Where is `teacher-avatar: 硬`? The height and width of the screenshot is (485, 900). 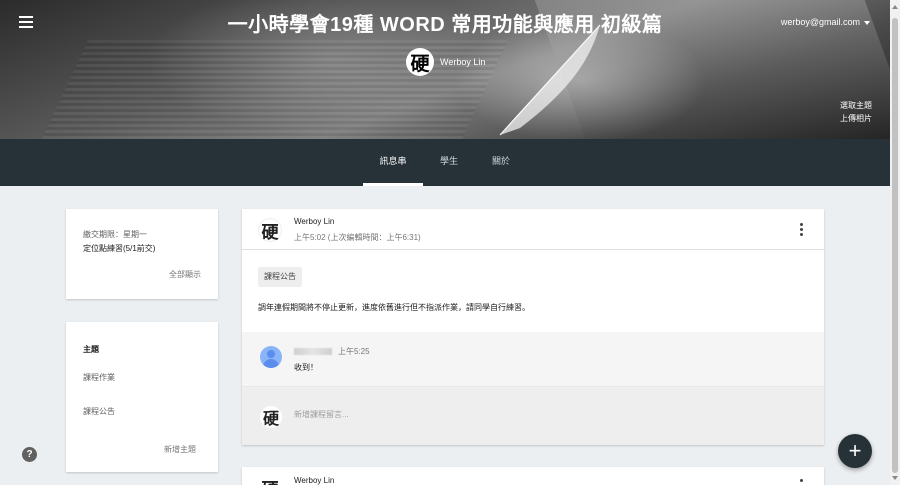 teacher-avatar: 硬 is located at coordinates (420, 62).